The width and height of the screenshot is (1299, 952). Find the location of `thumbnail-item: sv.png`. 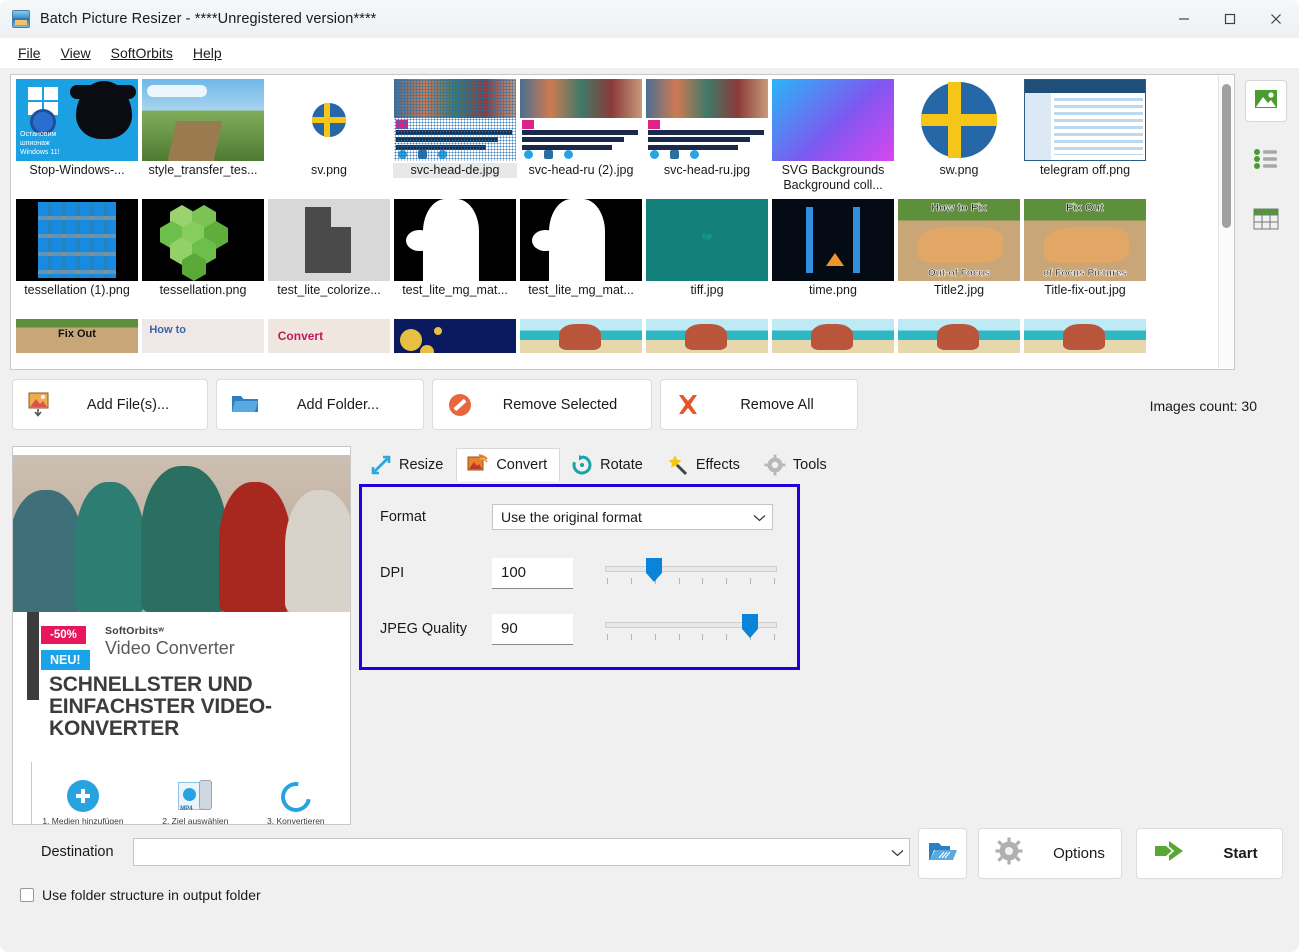

thumbnail-item: sv.png is located at coordinates (329, 139).